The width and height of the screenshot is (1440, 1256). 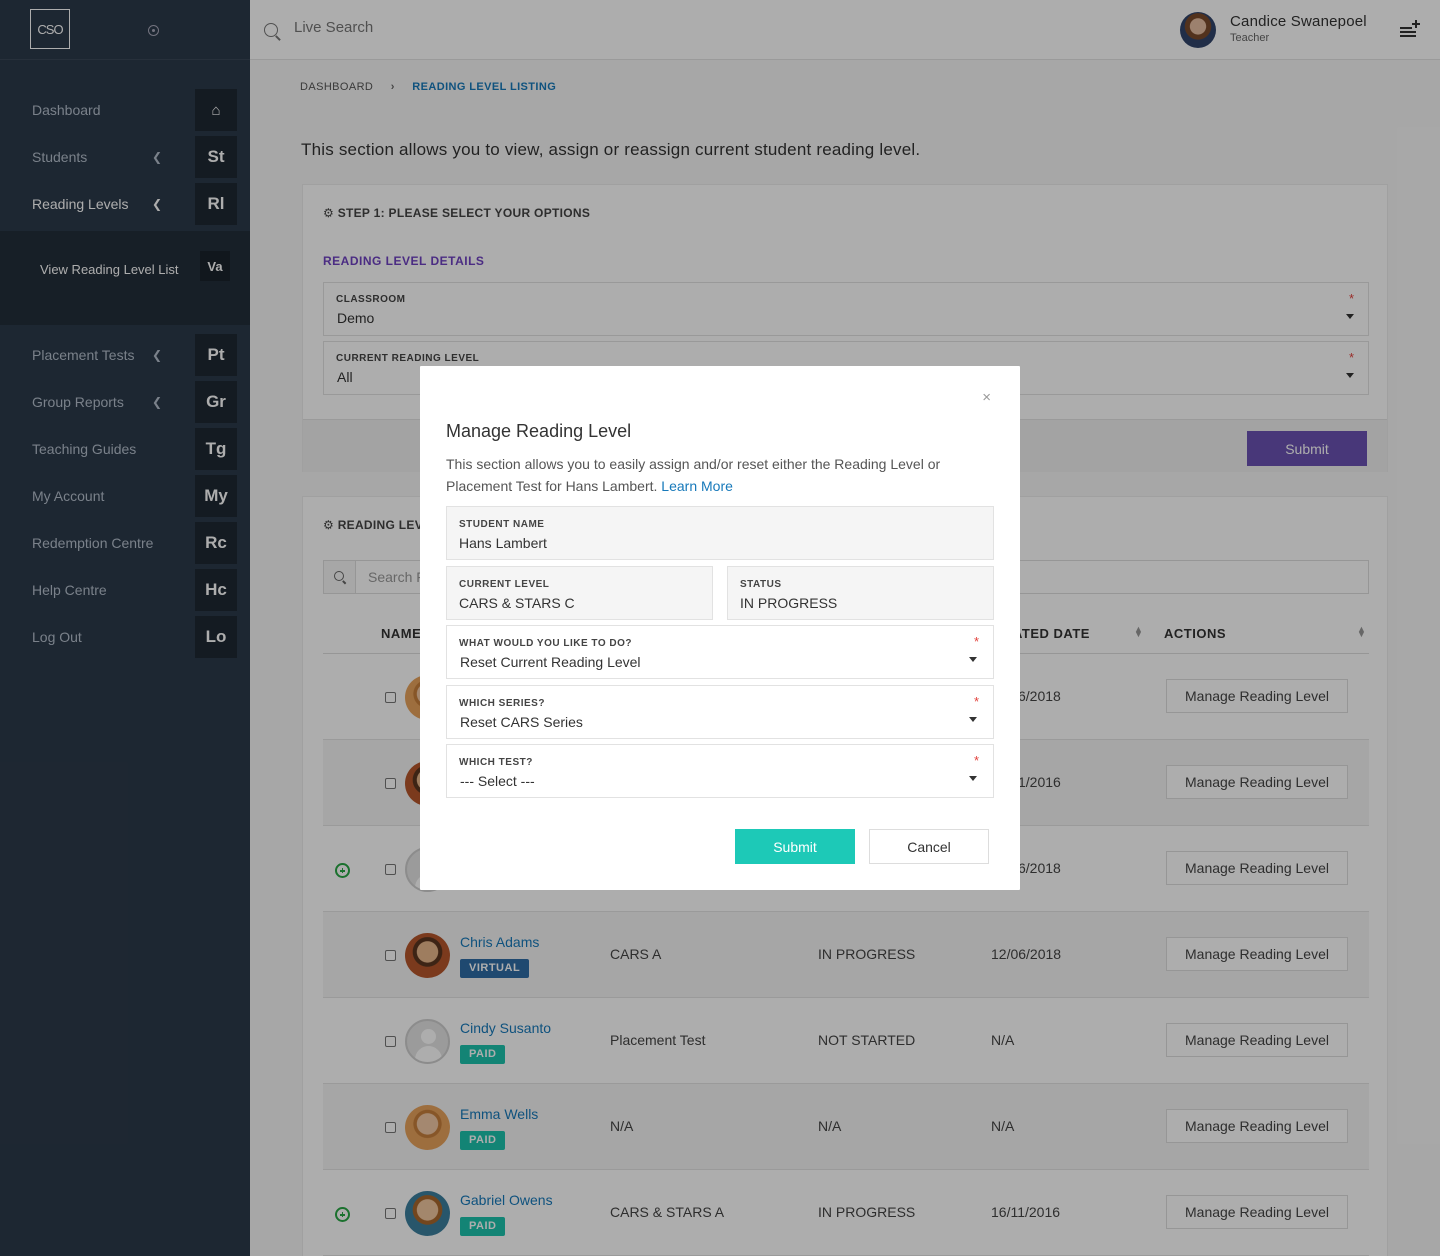 What do you see at coordinates (517, 603) in the screenshot?
I see `current-level-value: CARS & STARS C` at bounding box center [517, 603].